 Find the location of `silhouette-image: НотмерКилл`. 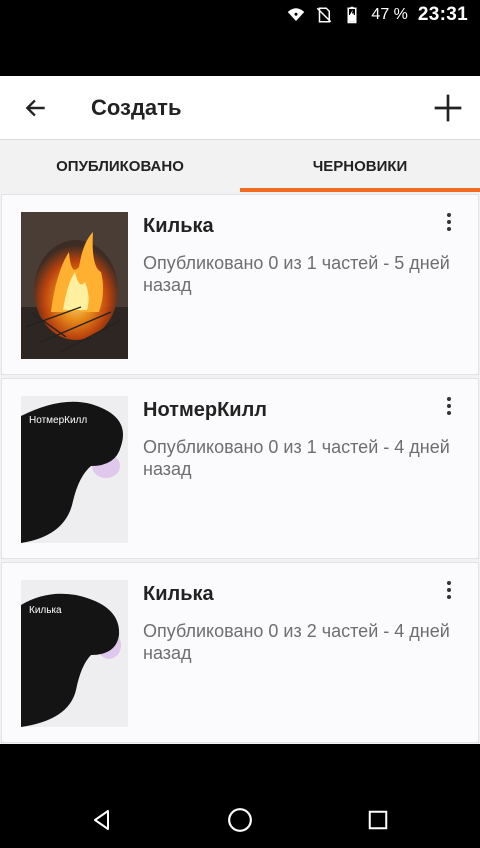

silhouette-image: НотмерКилл is located at coordinates (74, 469).